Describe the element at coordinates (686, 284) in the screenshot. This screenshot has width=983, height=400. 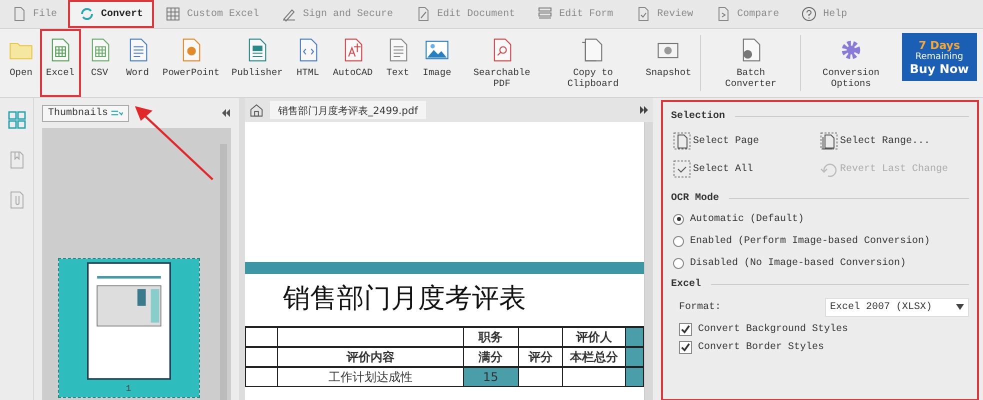
I see `section-title: Excel` at that location.